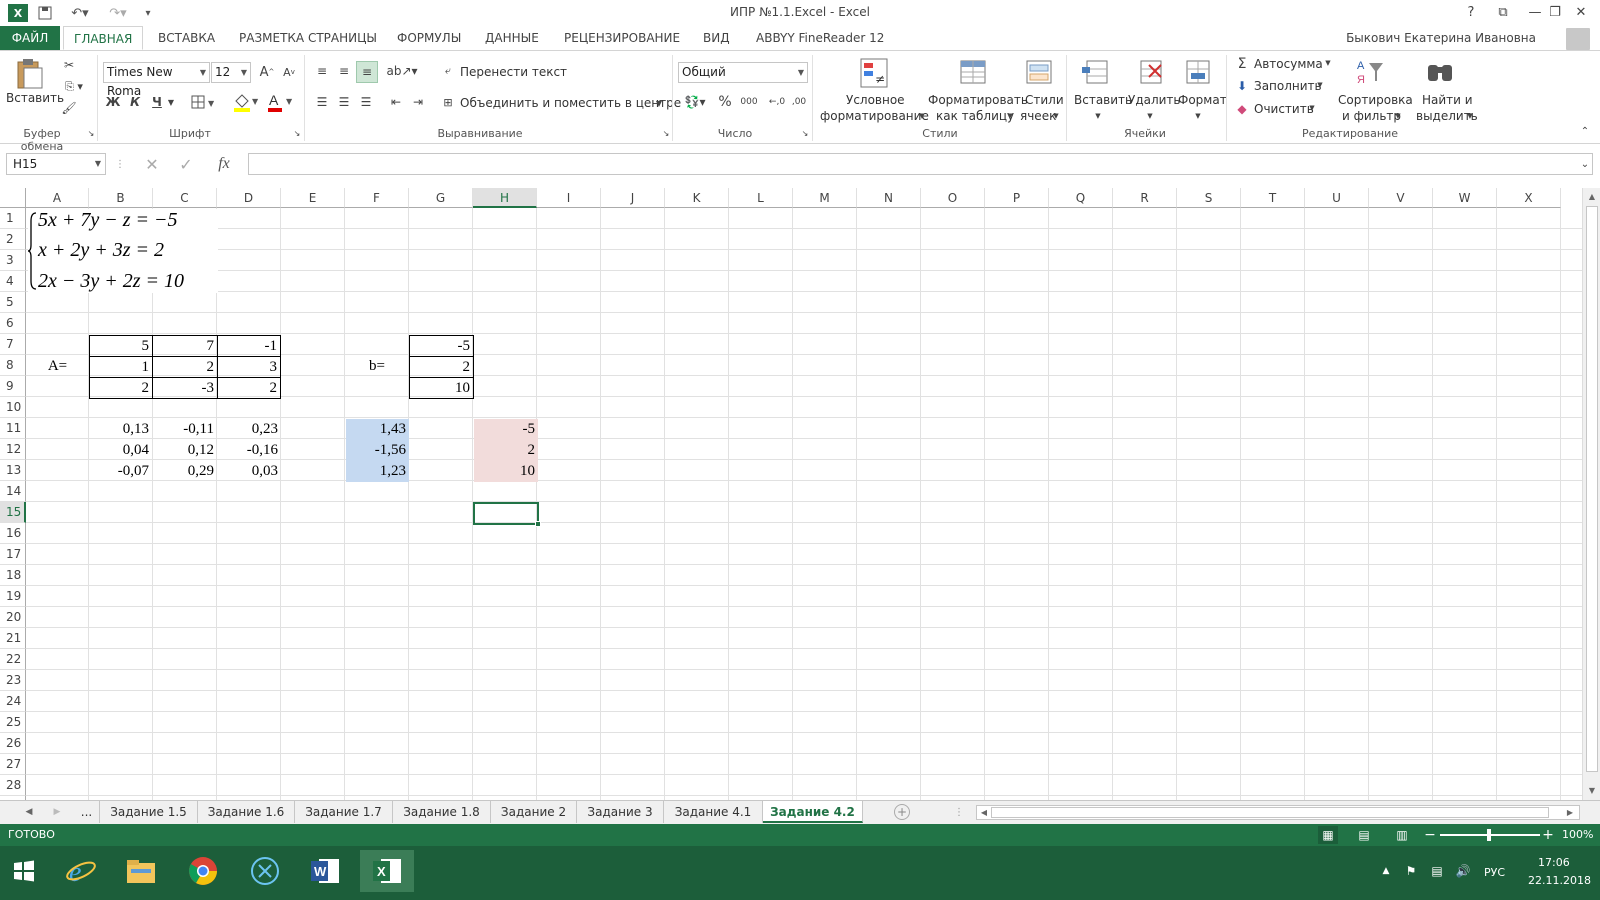  Describe the element at coordinates (825, 198) in the screenshot. I see `column-header: M` at that location.